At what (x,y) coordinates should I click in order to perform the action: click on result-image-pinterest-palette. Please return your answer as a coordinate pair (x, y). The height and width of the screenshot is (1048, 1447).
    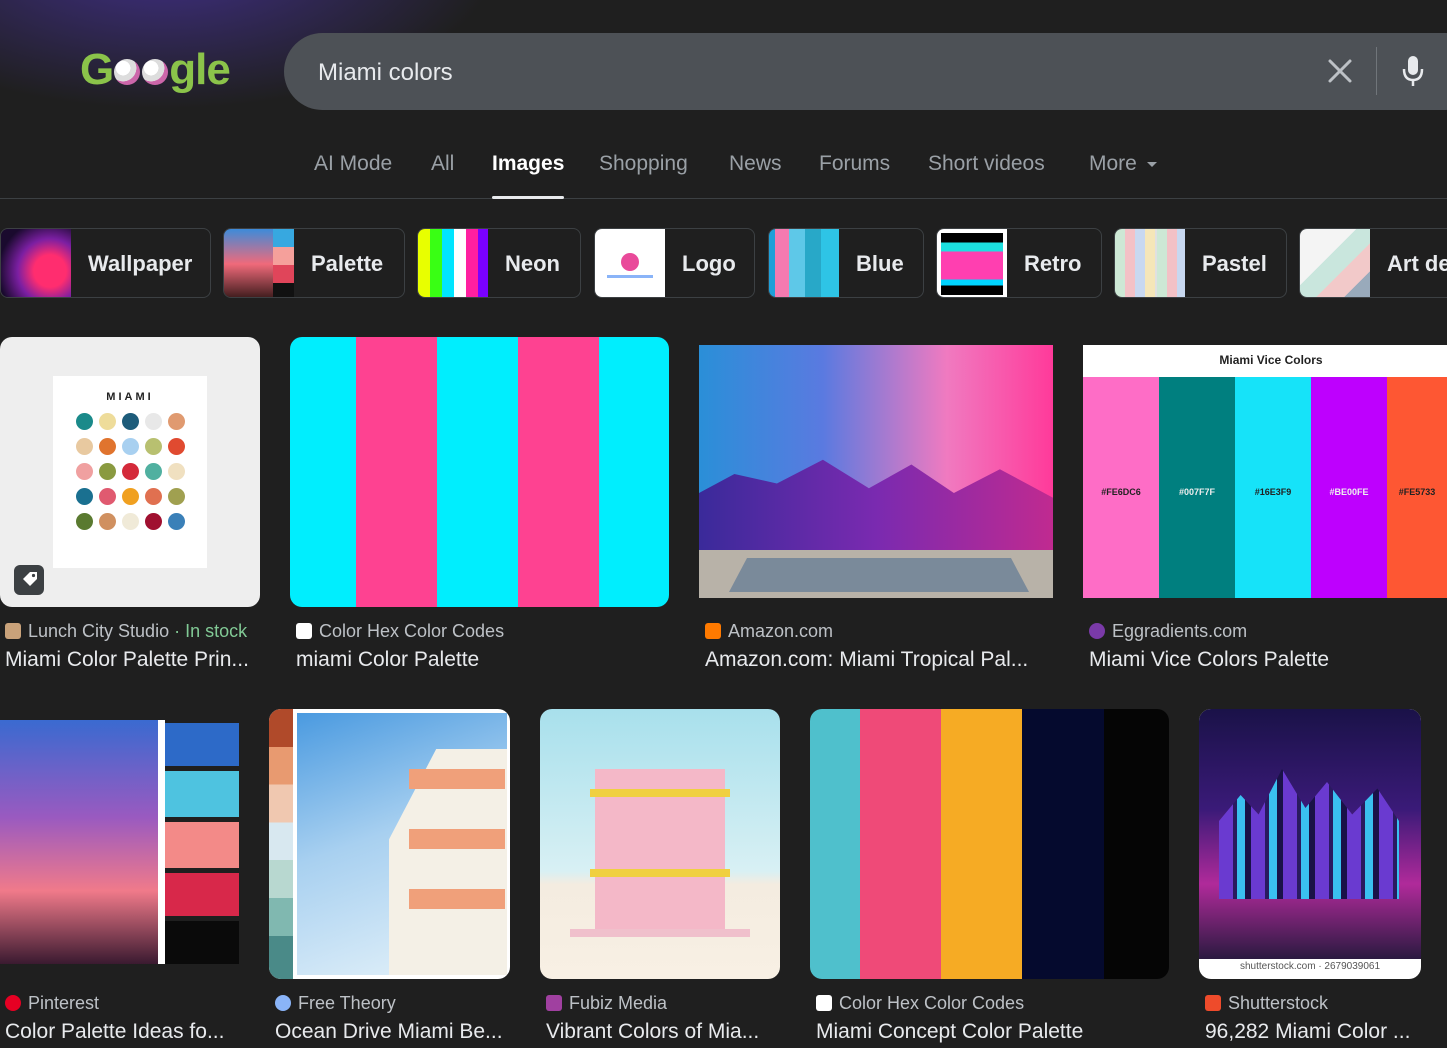
    Looking at the image, I should click on (119, 842).